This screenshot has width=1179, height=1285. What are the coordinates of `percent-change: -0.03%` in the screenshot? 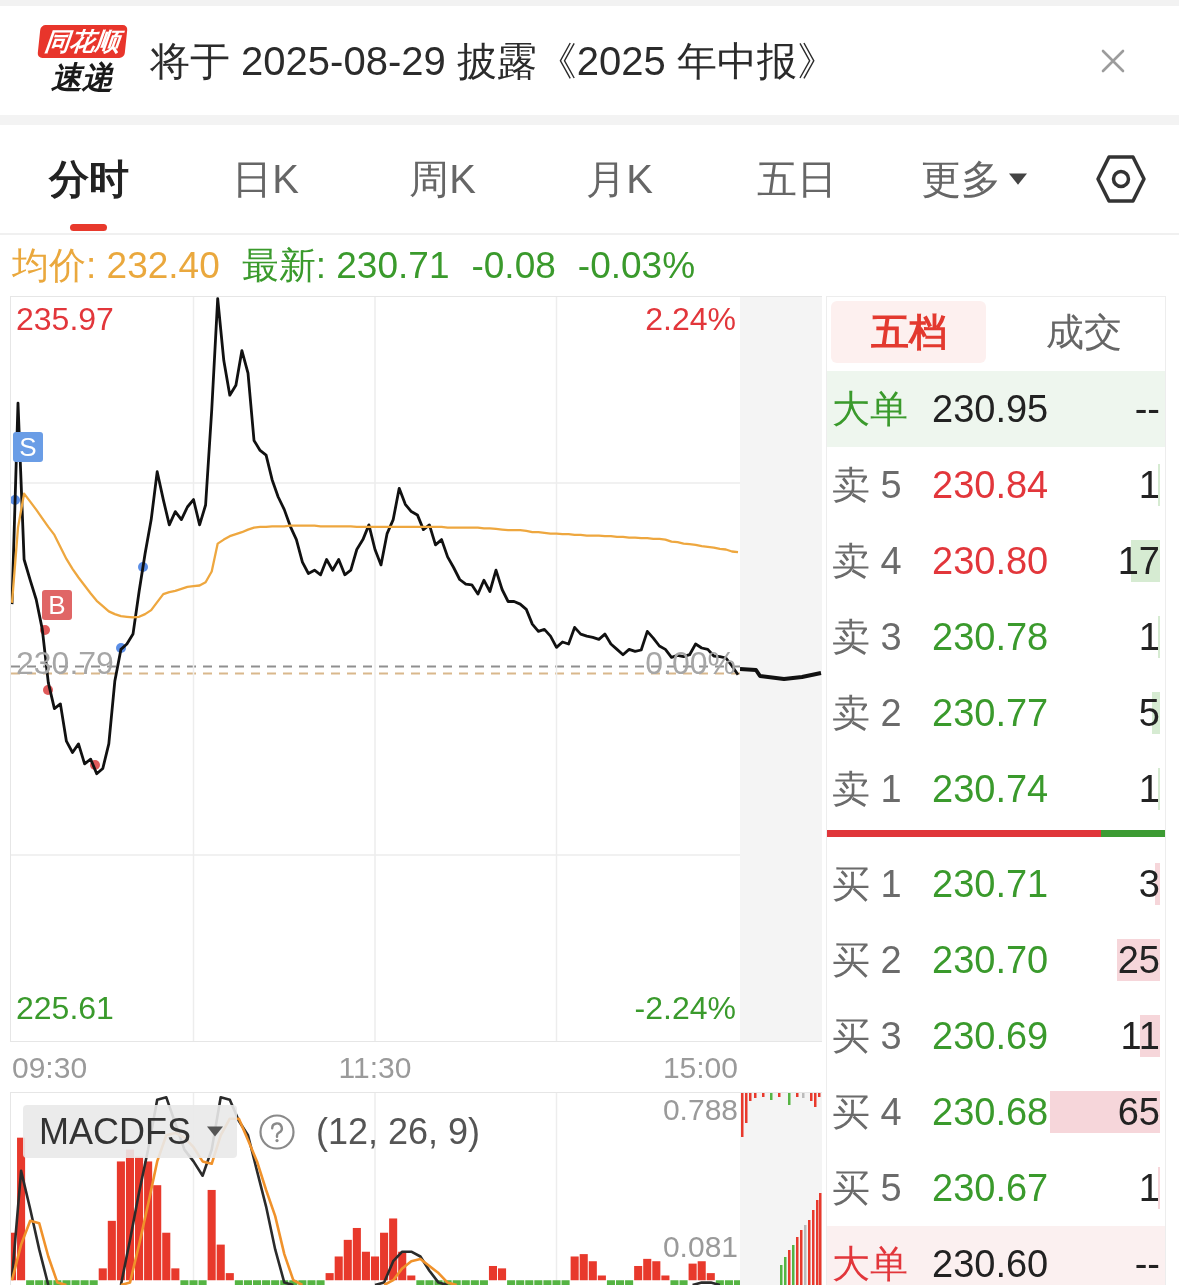 It's located at (636, 265).